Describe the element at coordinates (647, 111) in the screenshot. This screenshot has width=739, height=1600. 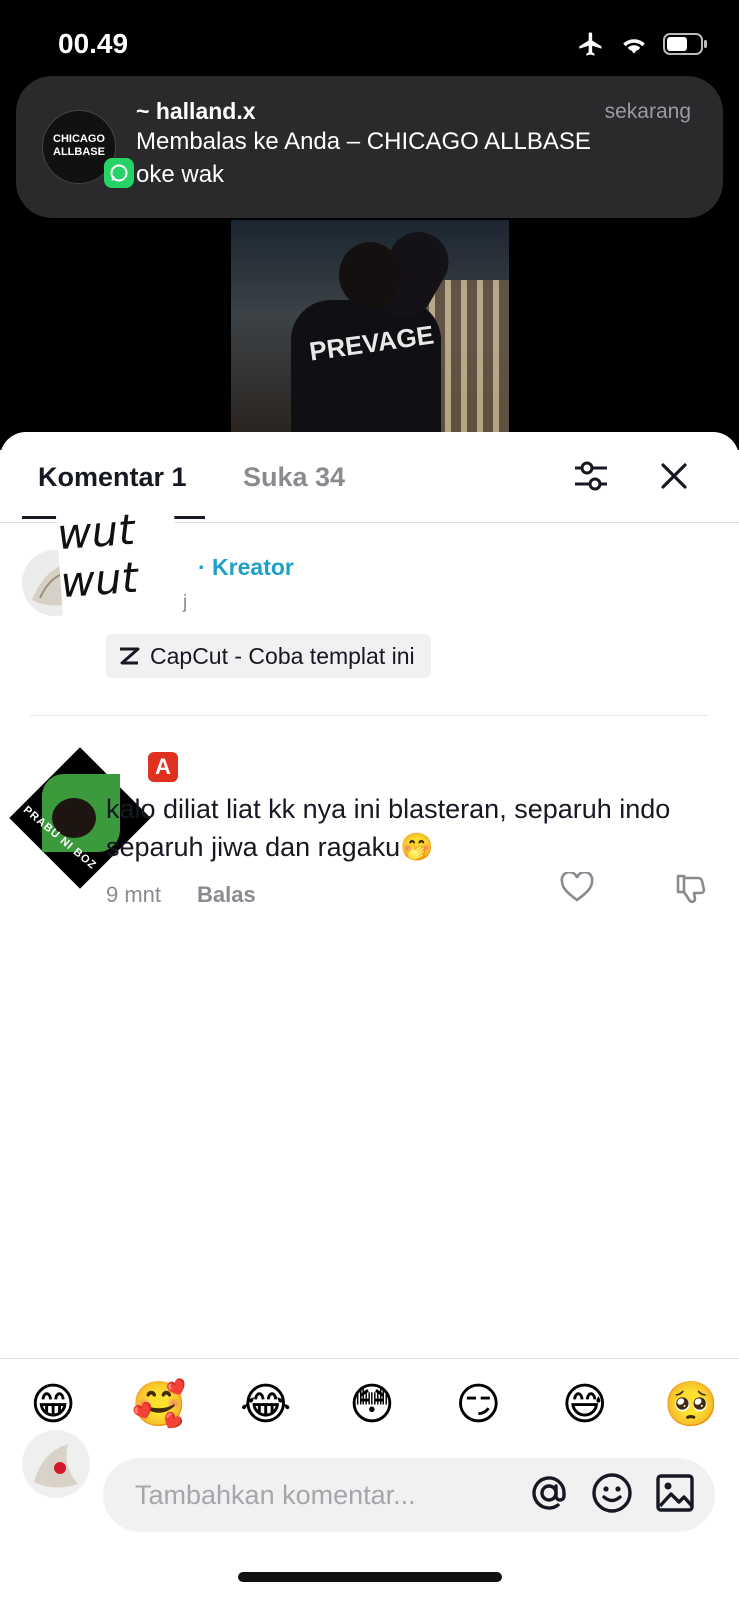
I see `notification-time: sekarang` at that location.